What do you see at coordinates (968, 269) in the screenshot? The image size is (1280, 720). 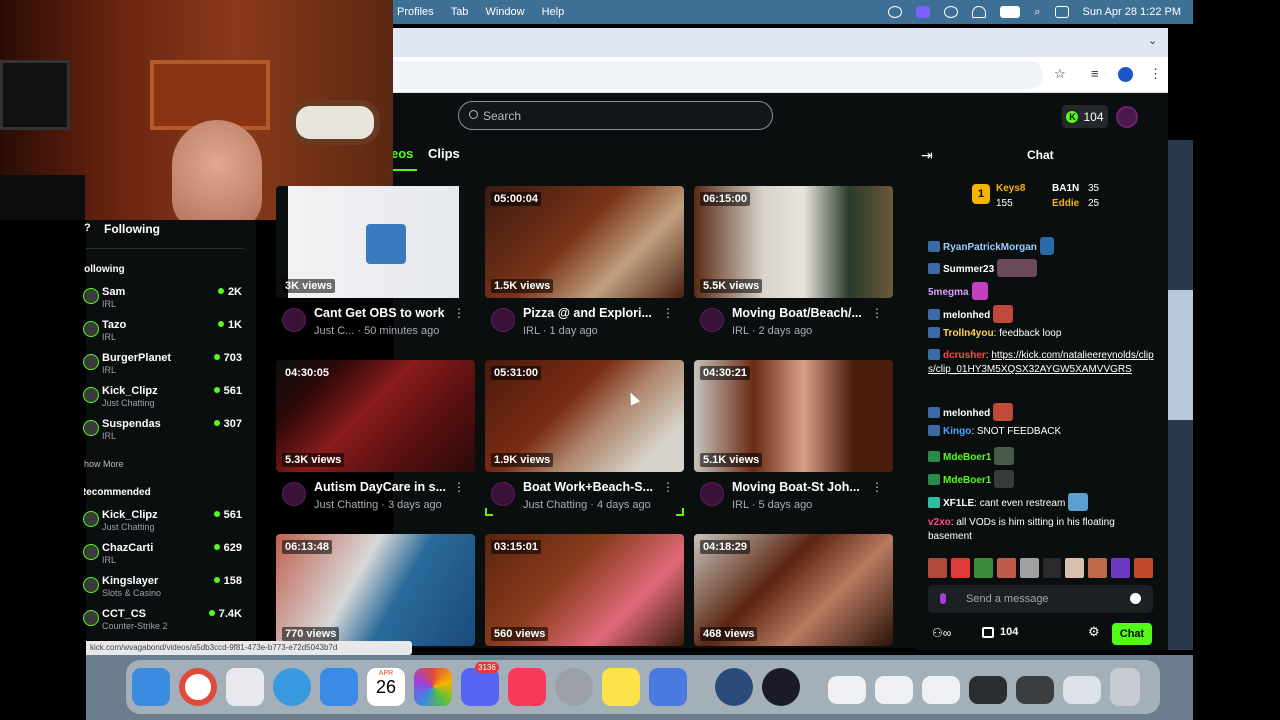 I see `chat-username: Summer23` at bounding box center [968, 269].